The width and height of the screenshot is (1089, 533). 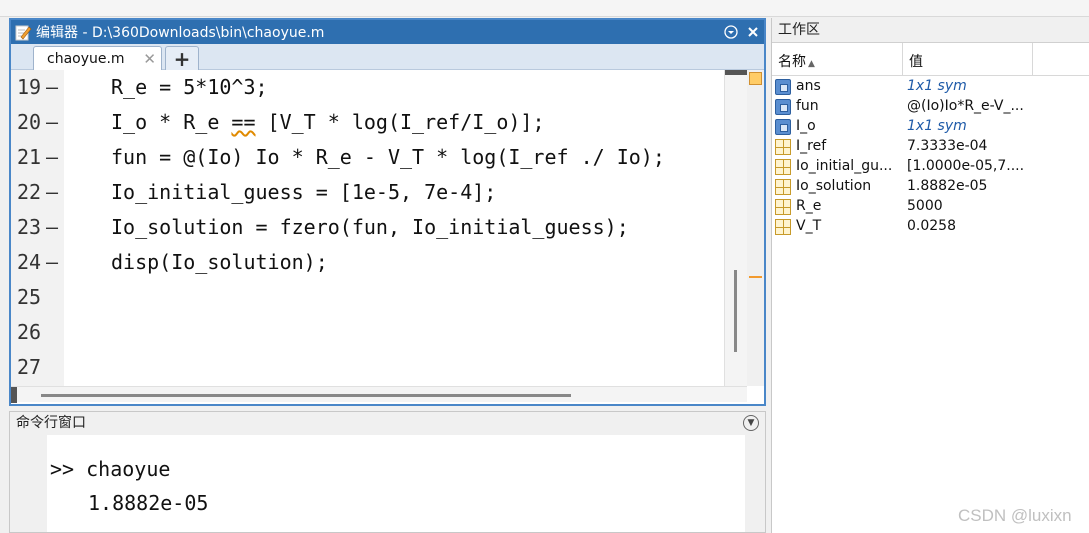 What do you see at coordinates (243, 122) in the screenshot?
I see `code-warning: ==` at bounding box center [243, 122].